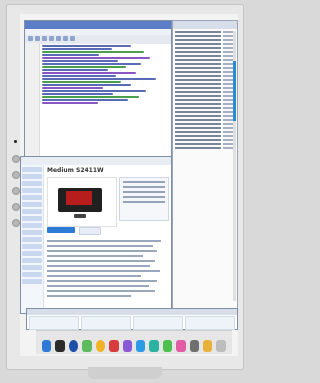 The image size is (320, 383). I want to click on sun-icon, so click(100, 346).